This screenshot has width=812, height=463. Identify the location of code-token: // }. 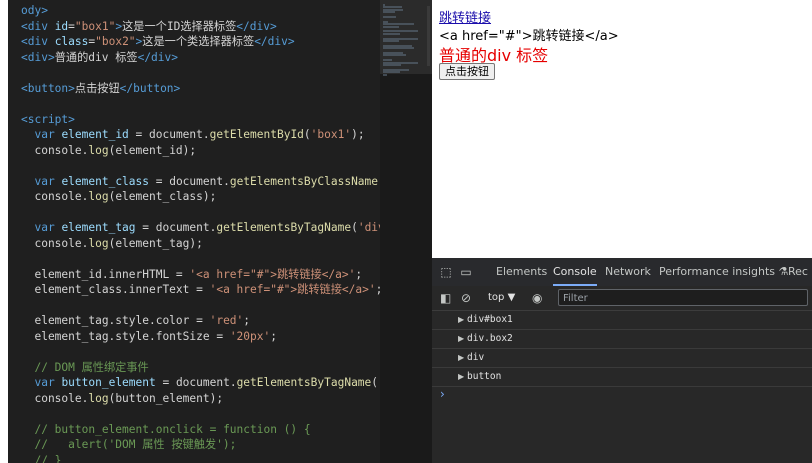
(41, 458).